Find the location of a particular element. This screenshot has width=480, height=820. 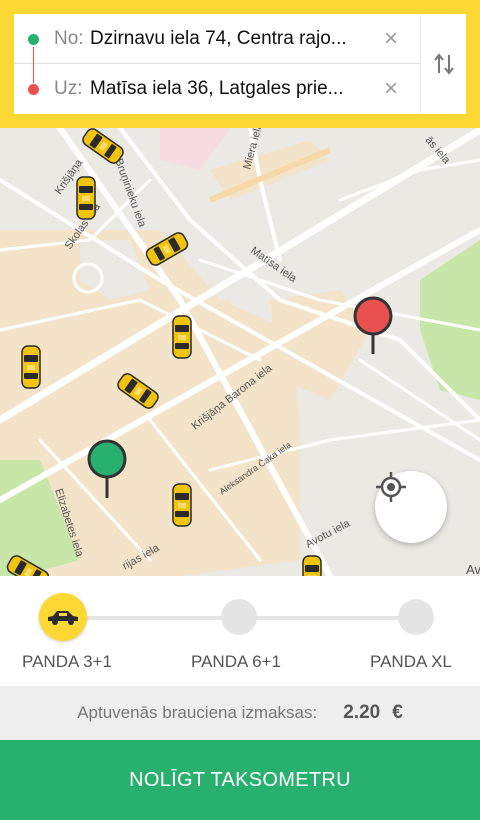

clear-to-icon: × is located at coordinates (391, 89).